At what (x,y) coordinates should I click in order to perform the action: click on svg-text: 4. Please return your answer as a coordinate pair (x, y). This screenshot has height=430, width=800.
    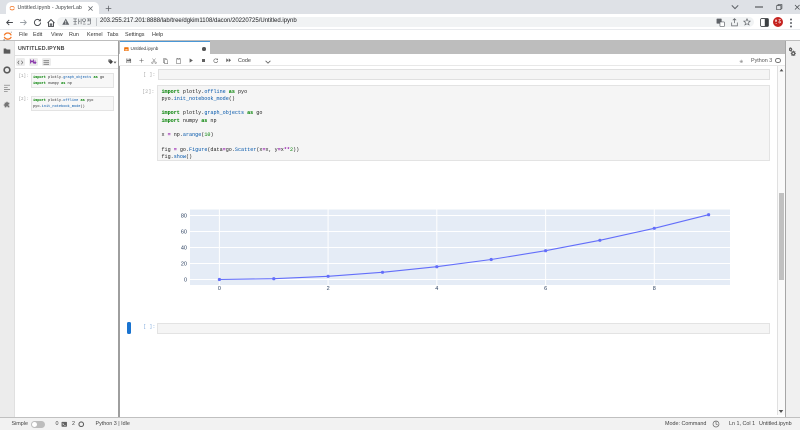
    Looking at the image, I should click on (436, 289).